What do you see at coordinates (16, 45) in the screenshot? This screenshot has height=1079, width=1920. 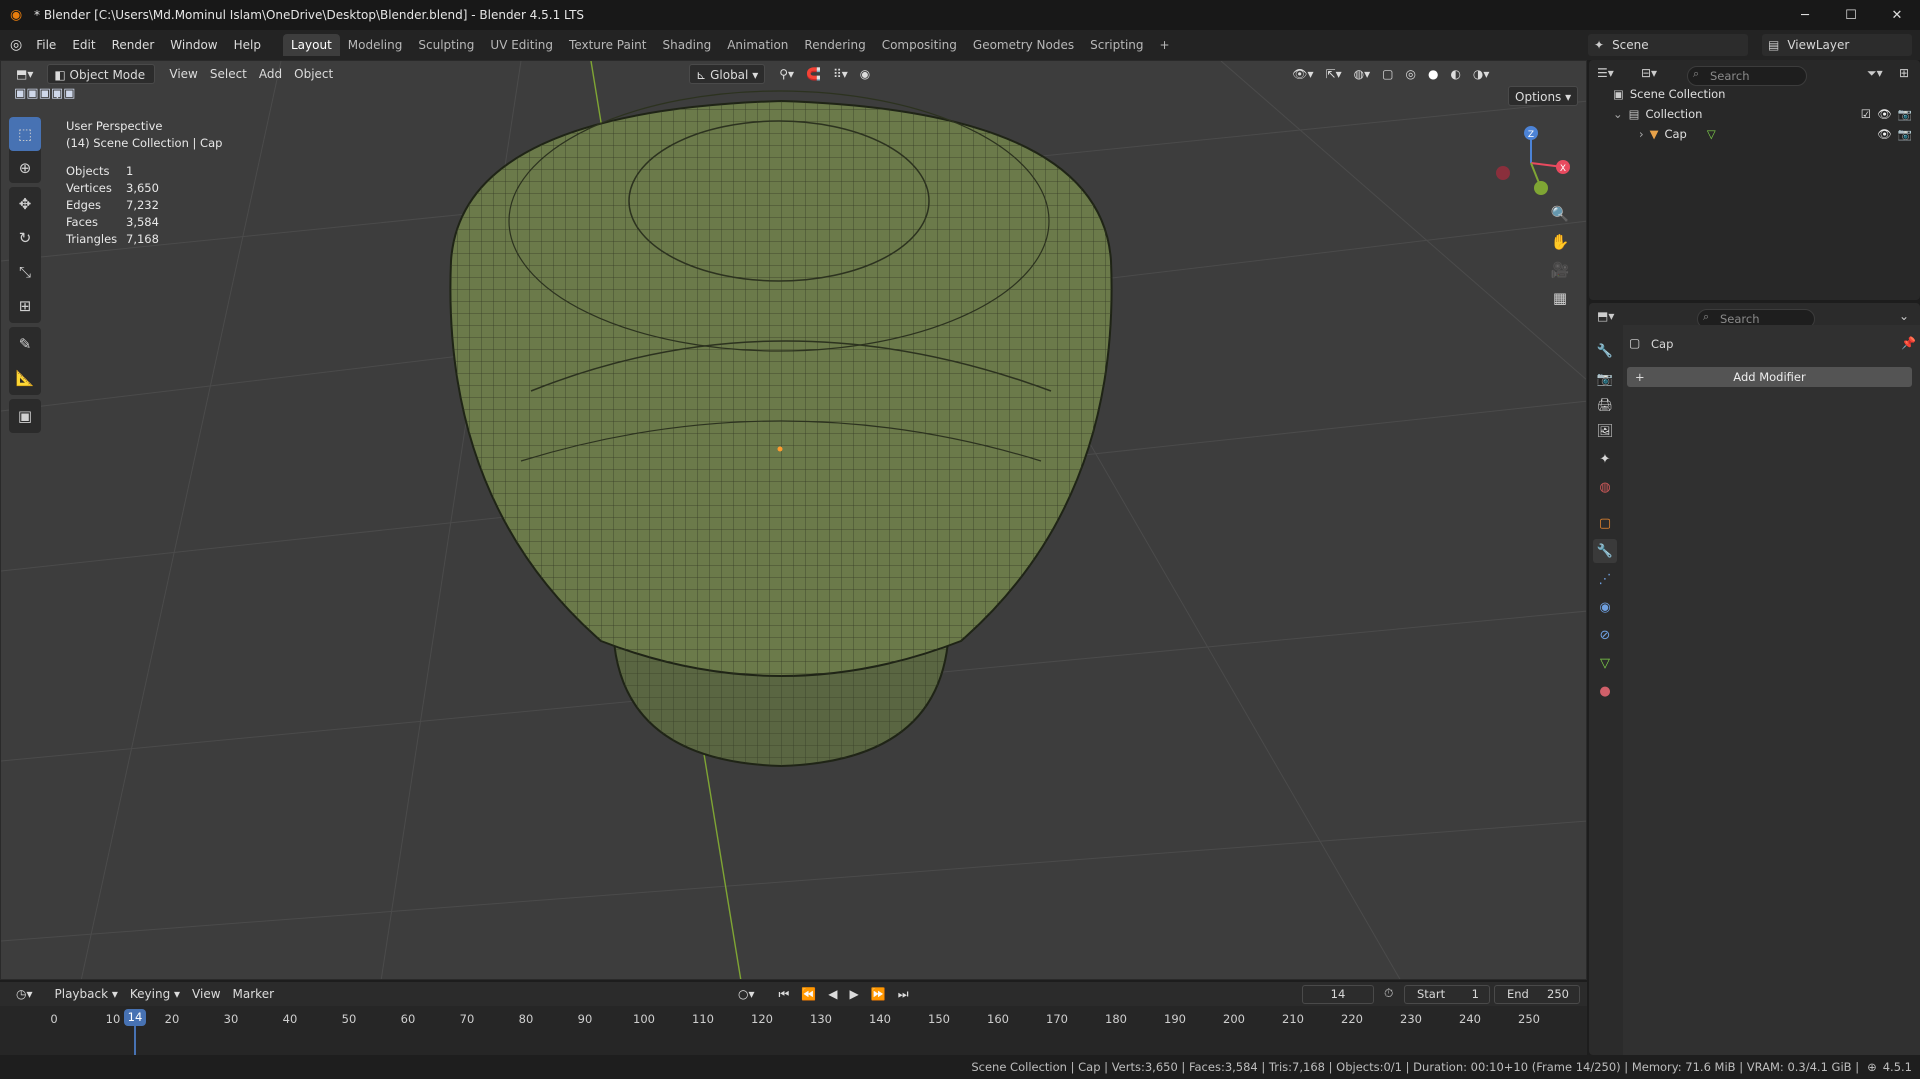 I see `blender-menu-icon: ◎` at bounding box center [16, 45].